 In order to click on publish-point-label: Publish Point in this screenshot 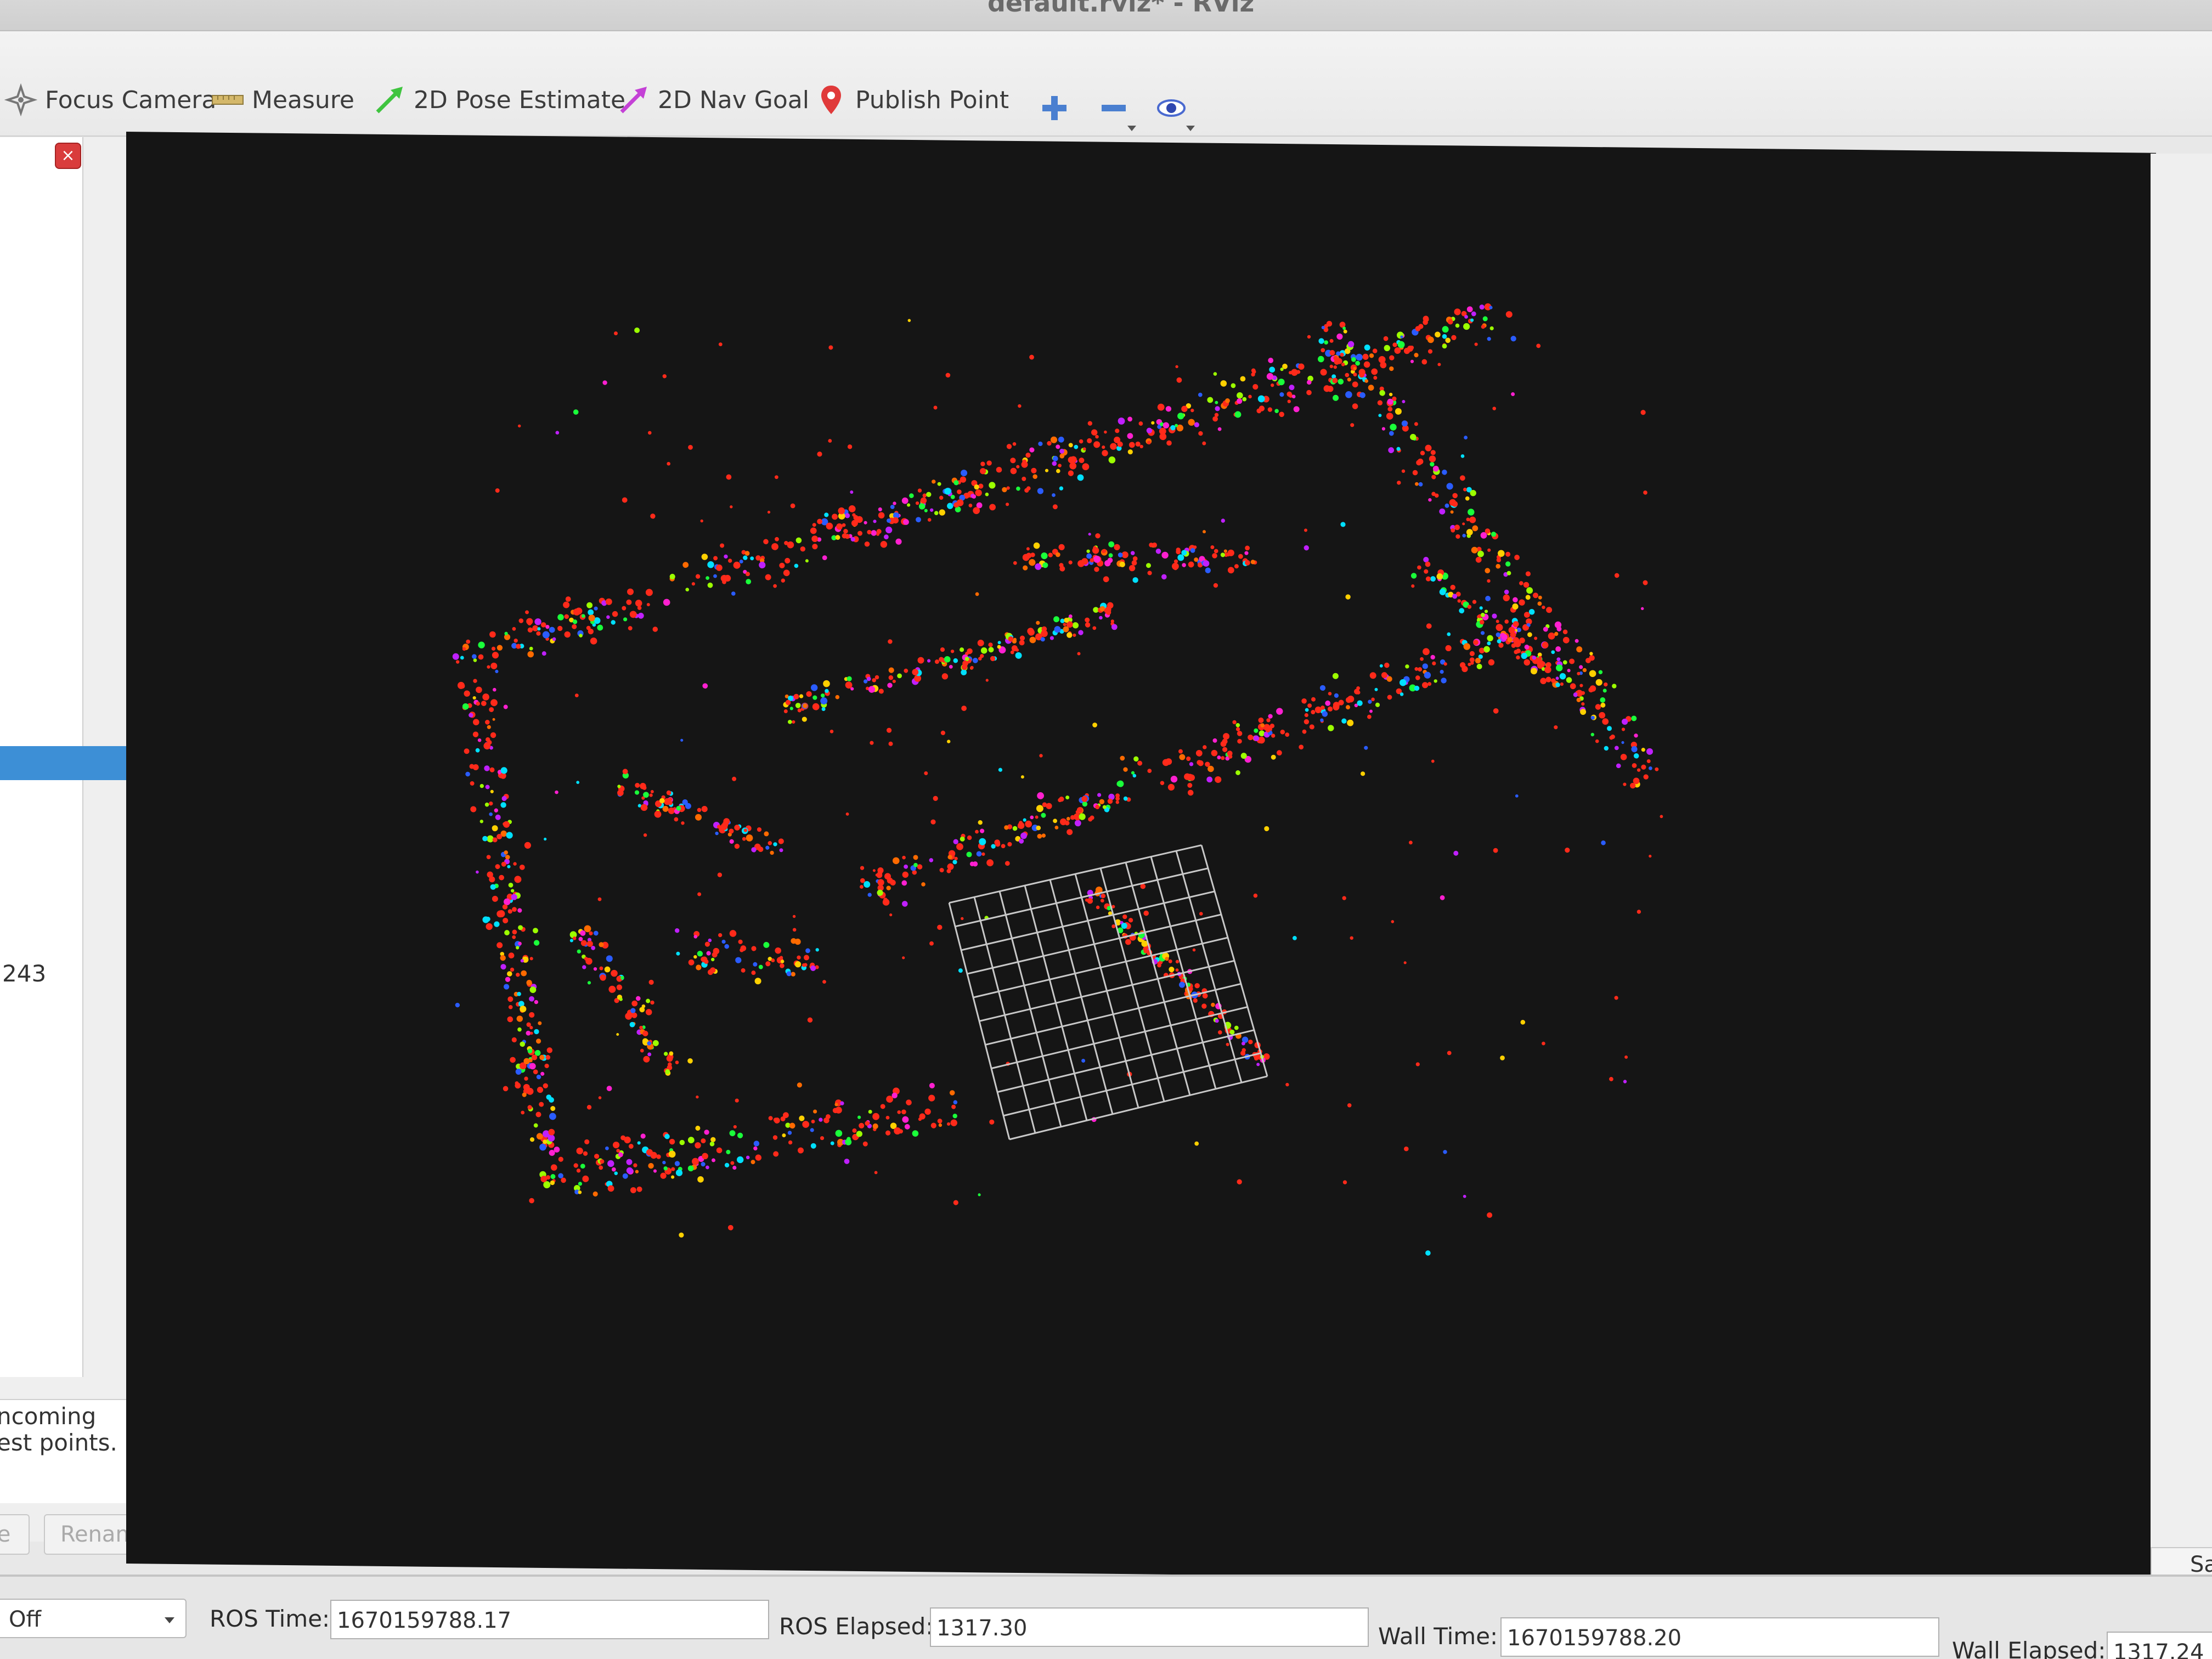, I will do `click(932, 100)`.